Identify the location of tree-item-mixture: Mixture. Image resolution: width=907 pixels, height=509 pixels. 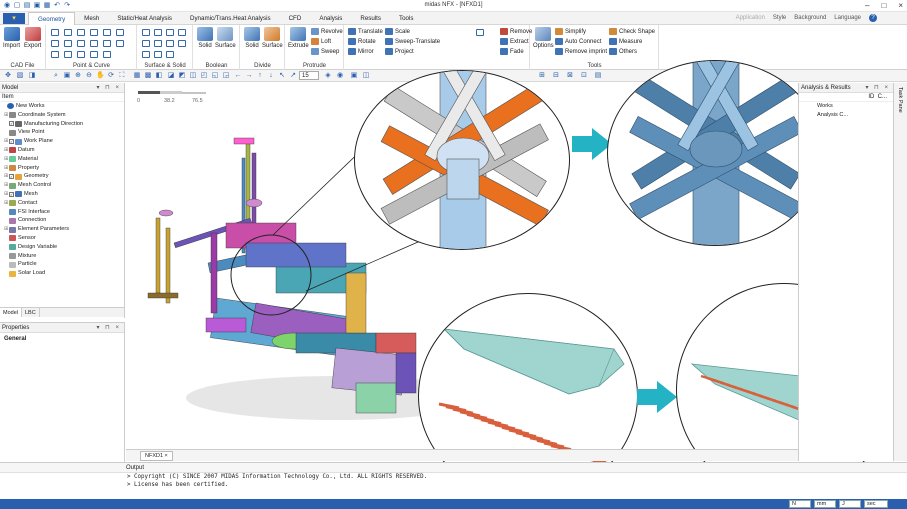
(63, 256).